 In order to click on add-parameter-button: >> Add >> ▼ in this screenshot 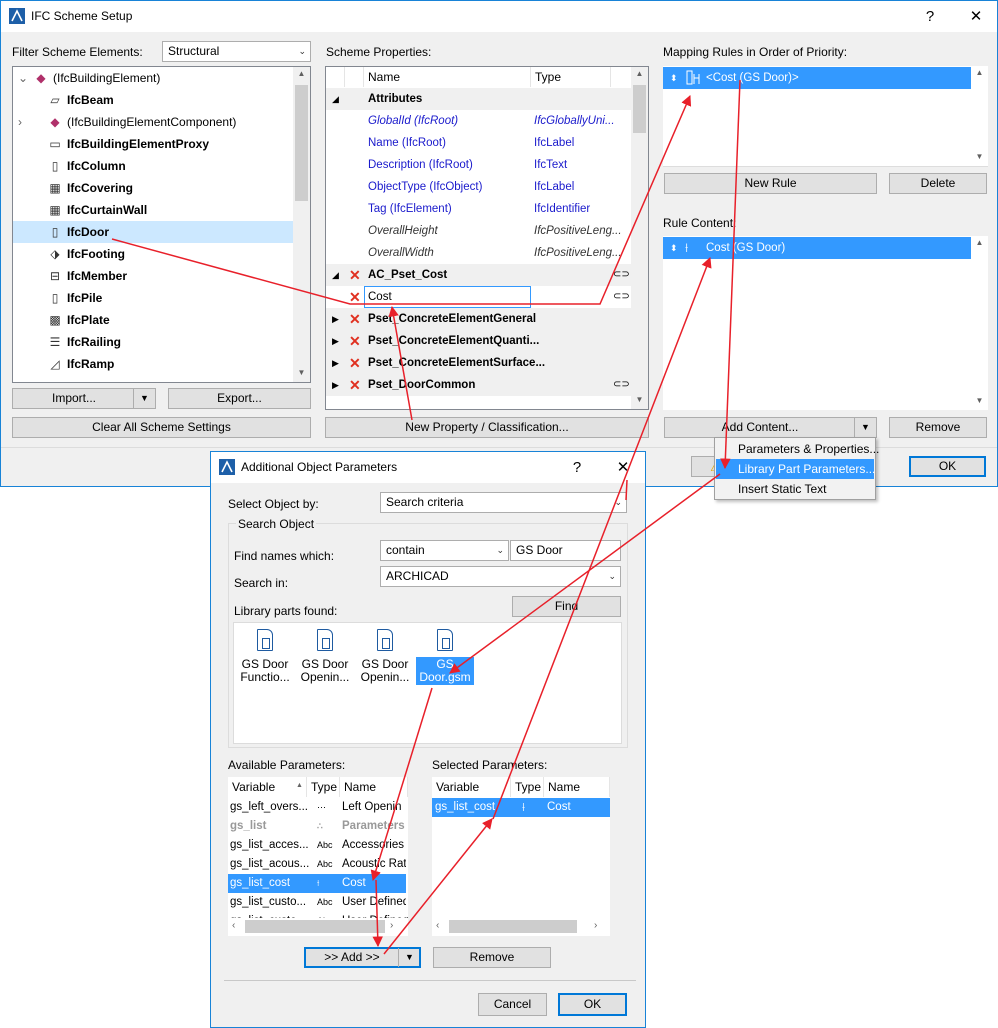, I will do `click(362, 957)`.